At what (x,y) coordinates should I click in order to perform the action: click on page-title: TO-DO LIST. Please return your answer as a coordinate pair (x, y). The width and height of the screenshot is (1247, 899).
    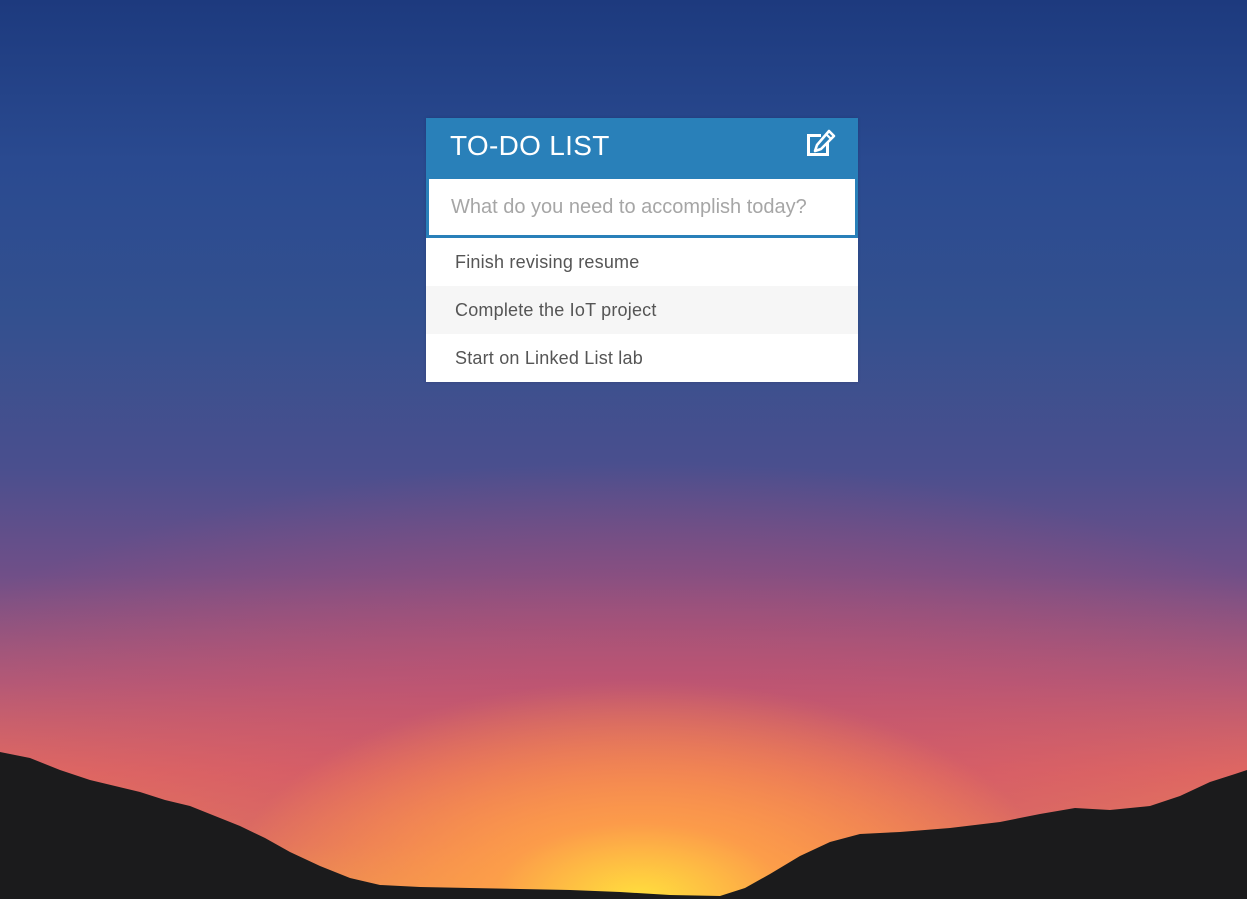
    Looking at the image, I should click on (530, 145).